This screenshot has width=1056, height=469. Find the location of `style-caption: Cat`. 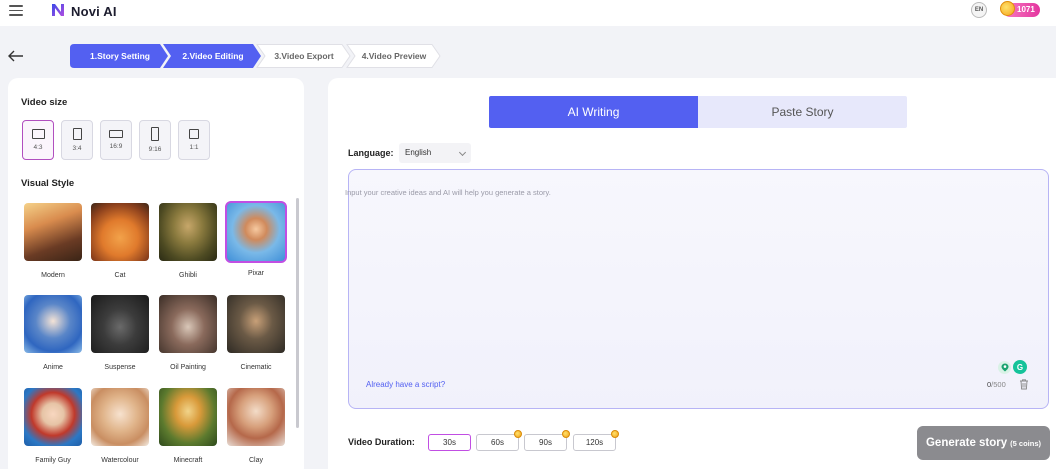

style-caption: Cat is located at coordinates (120, 275).